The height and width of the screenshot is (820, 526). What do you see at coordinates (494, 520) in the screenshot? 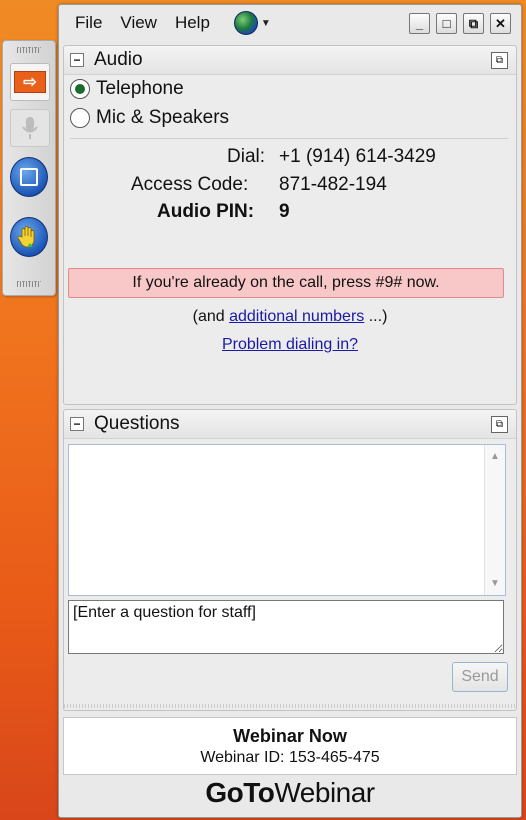
I see `scrollbar: ▲ ▼` at bounding box center [494, 520].